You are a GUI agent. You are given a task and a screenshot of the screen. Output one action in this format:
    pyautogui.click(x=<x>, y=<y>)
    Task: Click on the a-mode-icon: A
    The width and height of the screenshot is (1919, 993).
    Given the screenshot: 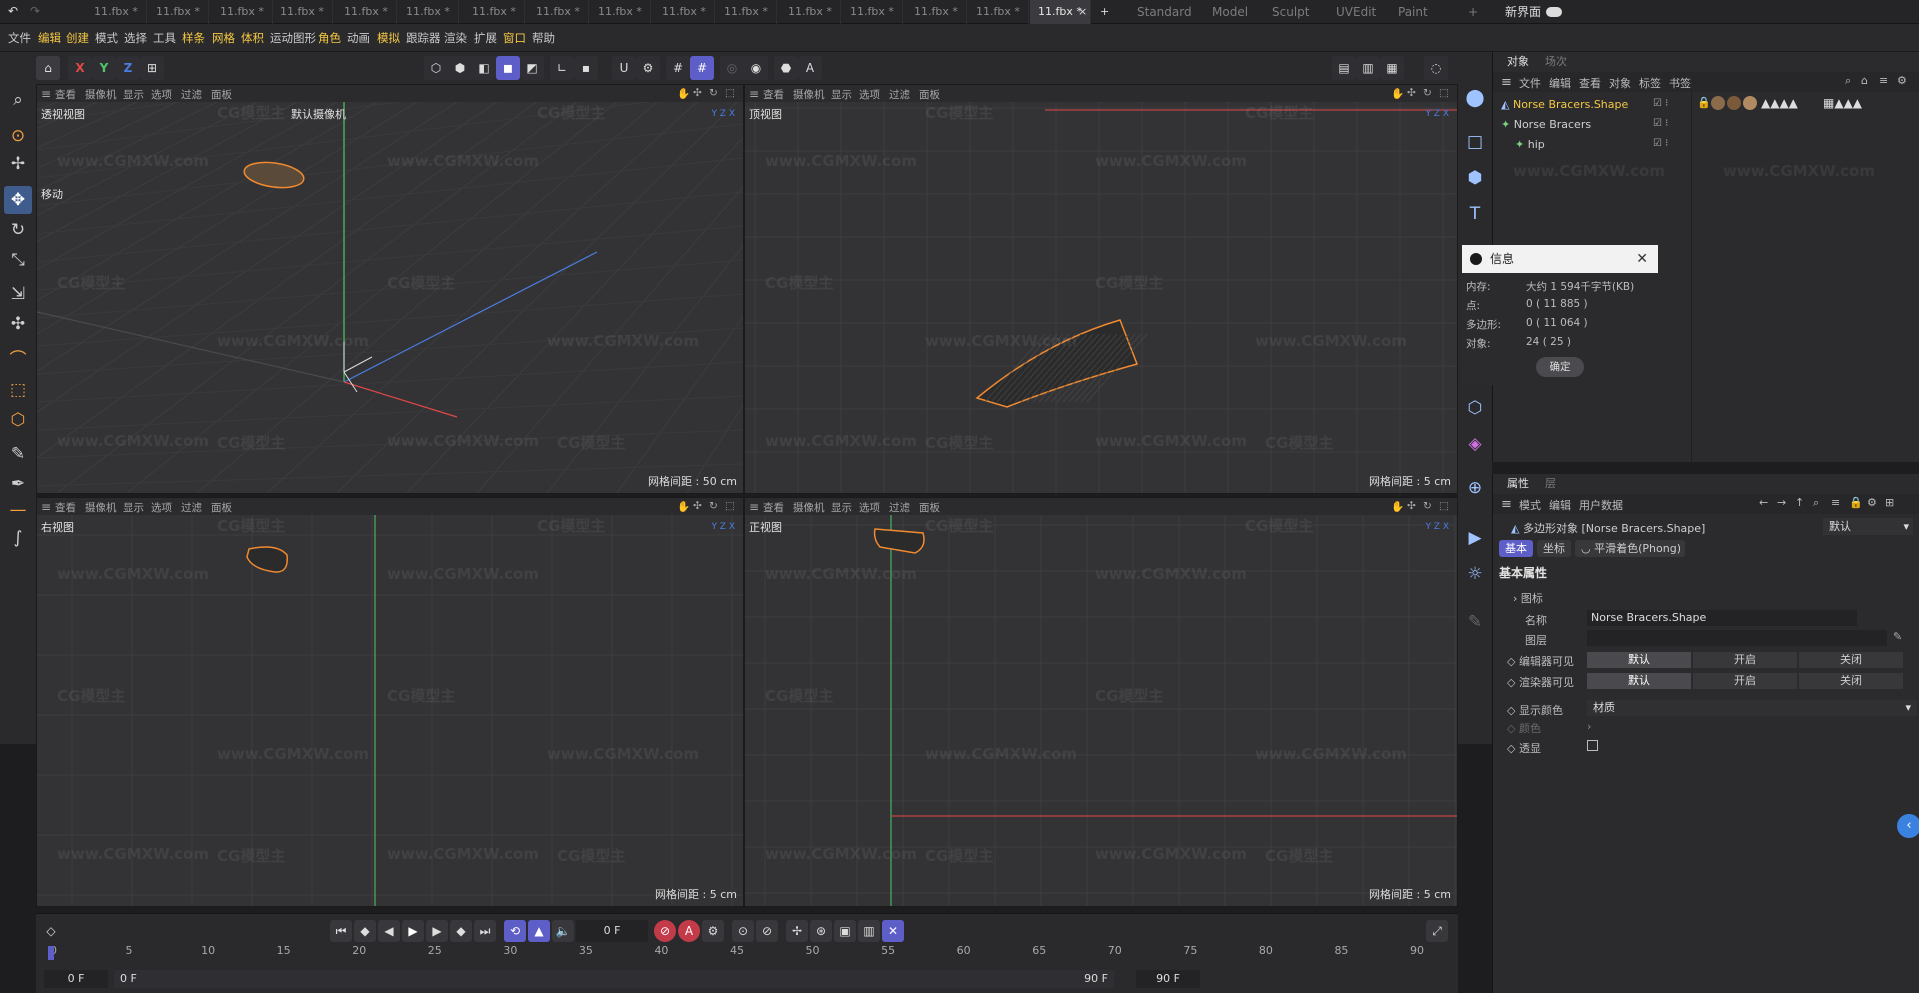 What is the action you would take?
    pyautogui.click(x=810, y=68)
    